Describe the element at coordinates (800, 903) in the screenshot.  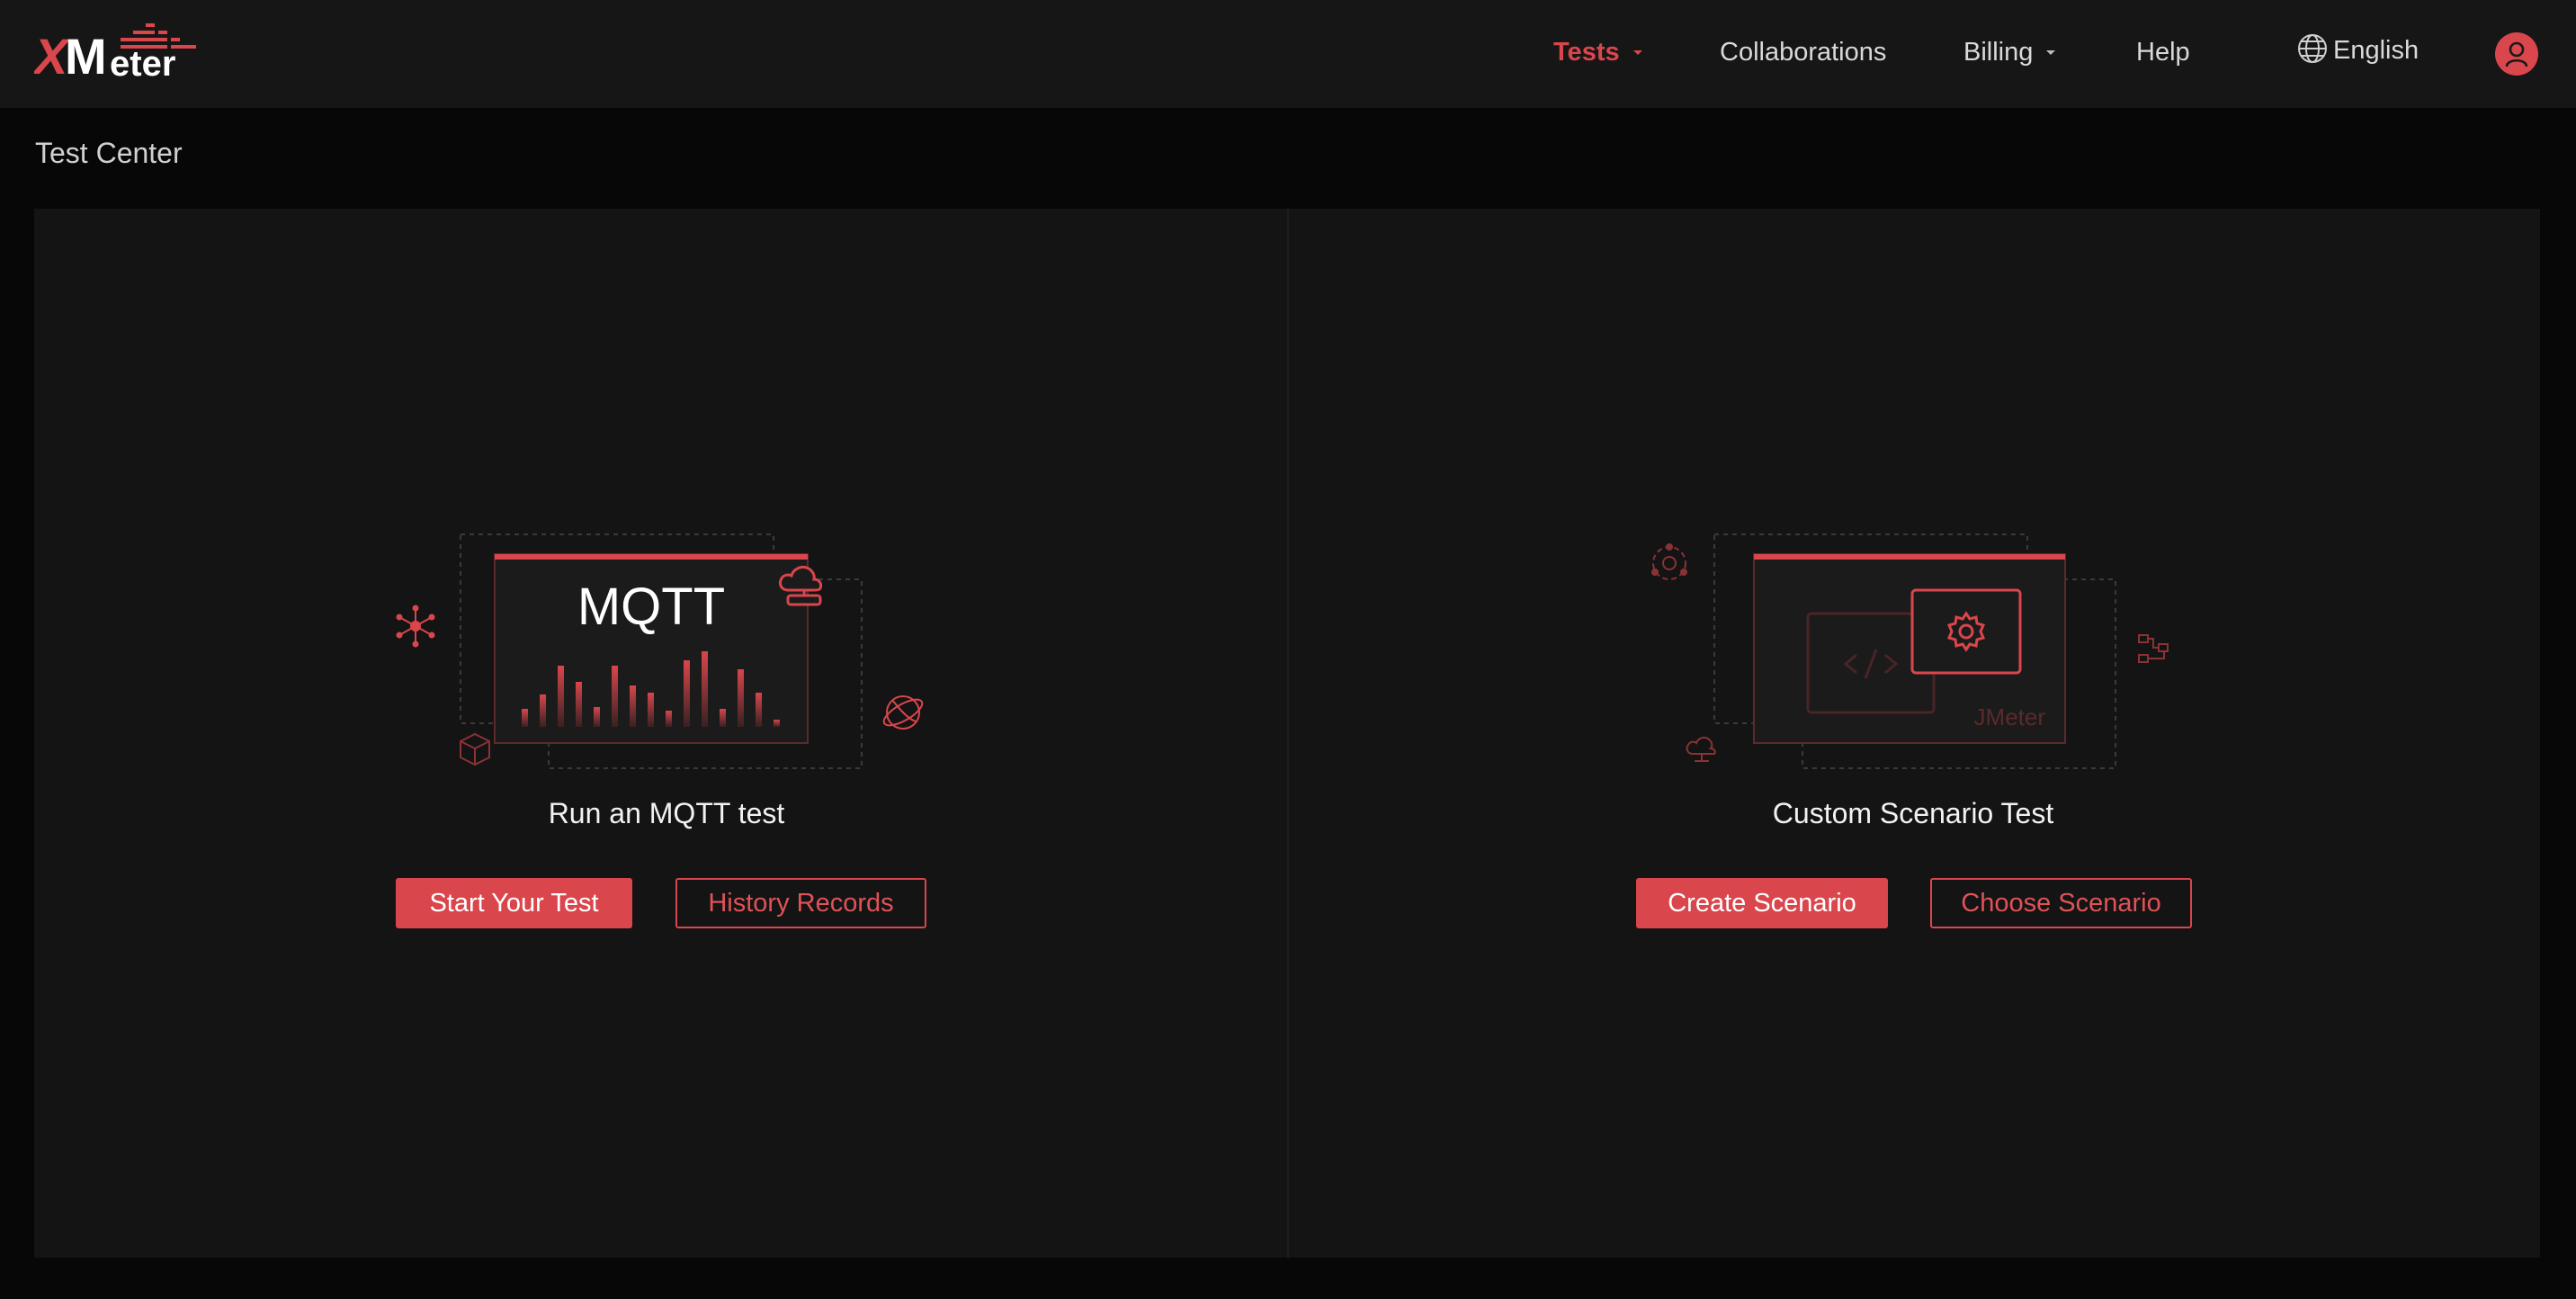
I see `history-records-button: History Records` at that location.